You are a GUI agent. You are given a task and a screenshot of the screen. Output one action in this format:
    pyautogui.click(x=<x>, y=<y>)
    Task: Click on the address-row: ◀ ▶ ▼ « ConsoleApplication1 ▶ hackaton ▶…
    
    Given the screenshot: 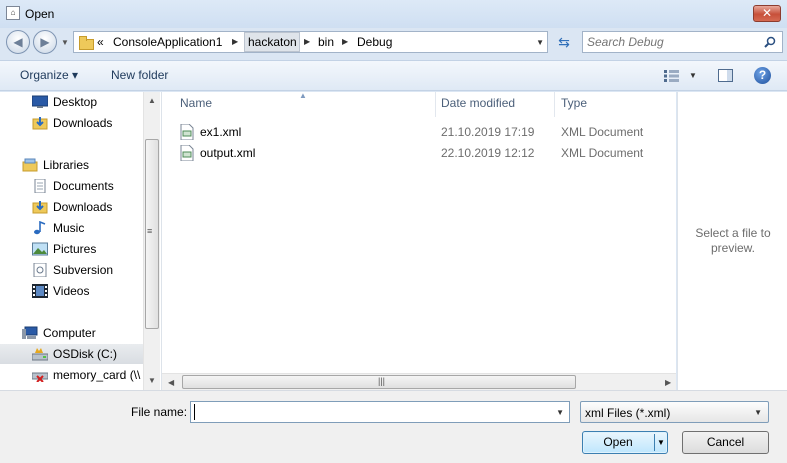 What is the action you would take?
    pyautogui.click(x=393, y=42)
    